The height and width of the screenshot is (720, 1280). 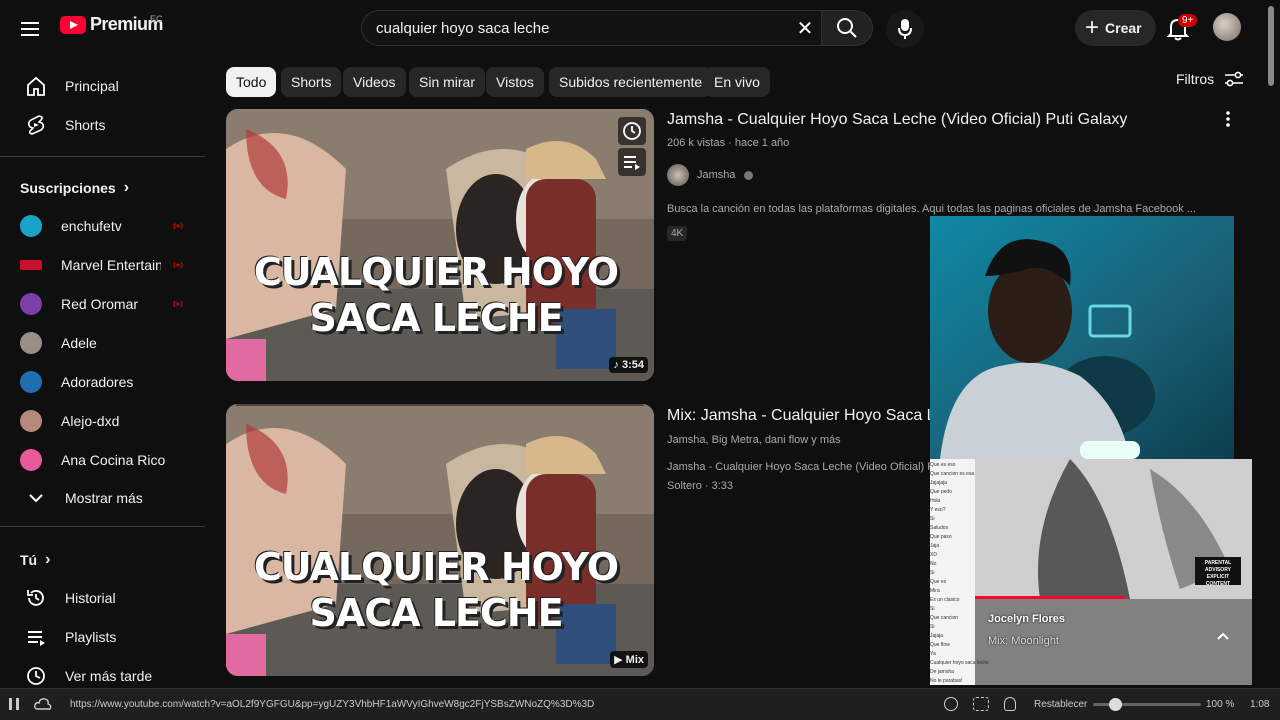 I want to click on more-options-button, so click(x=1228, y=119).